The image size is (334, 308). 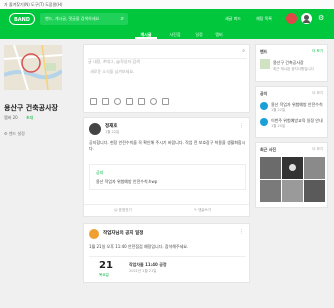 What do you see at coordinates (93, 101) in the screenshot?
I see `photo-icon` at bounding box center [93, 101].